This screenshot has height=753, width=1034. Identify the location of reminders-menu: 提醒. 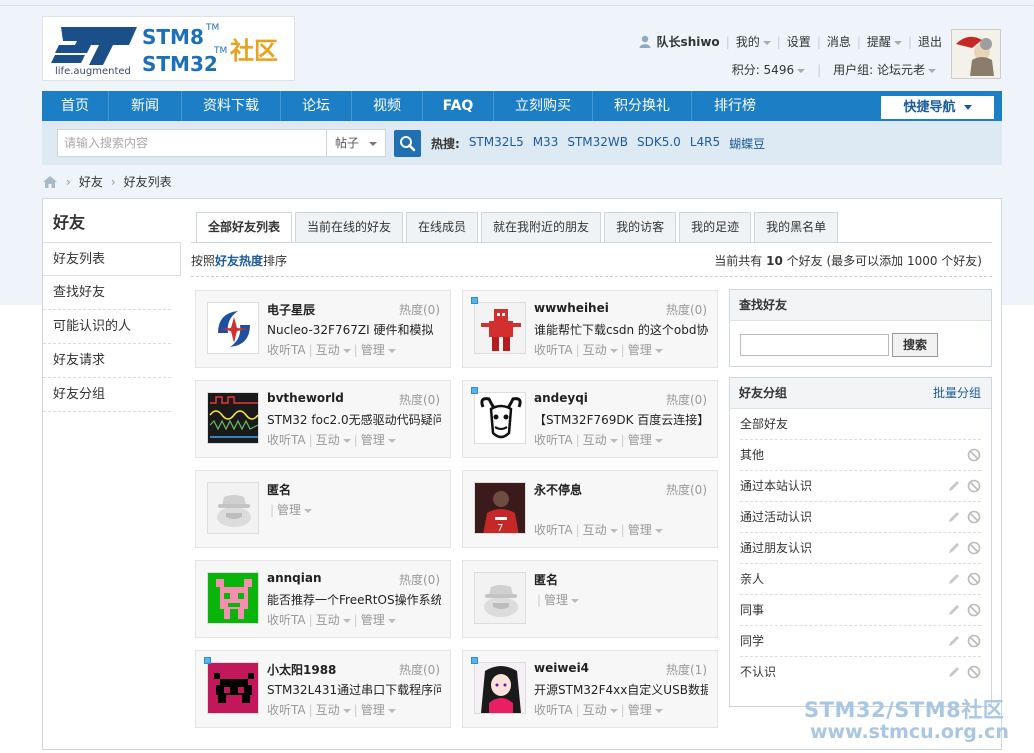
(884, 41).